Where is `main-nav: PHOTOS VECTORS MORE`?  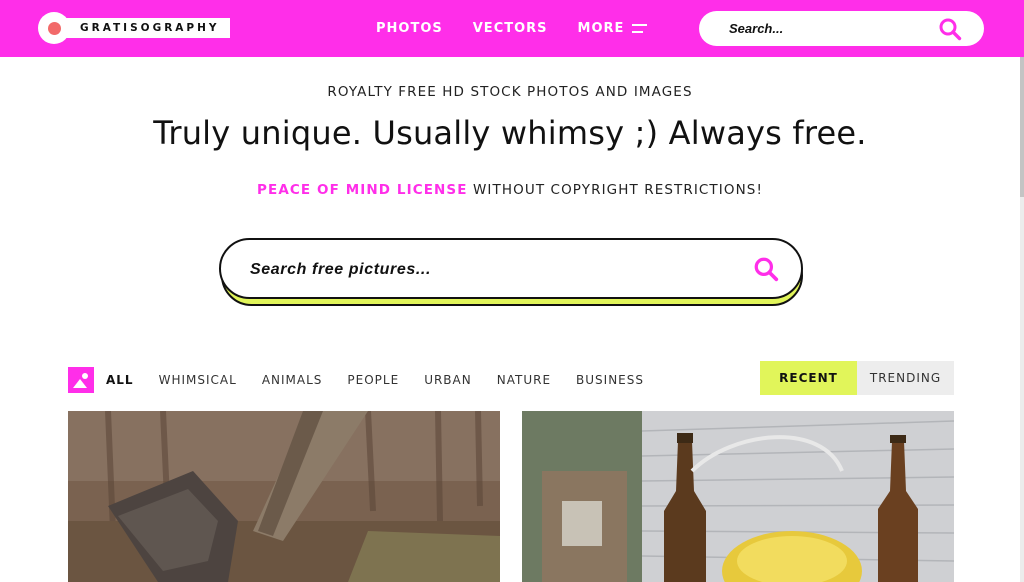
main-nav: PHOTOS VECTORS MORE is located at coordinates (526, 28).